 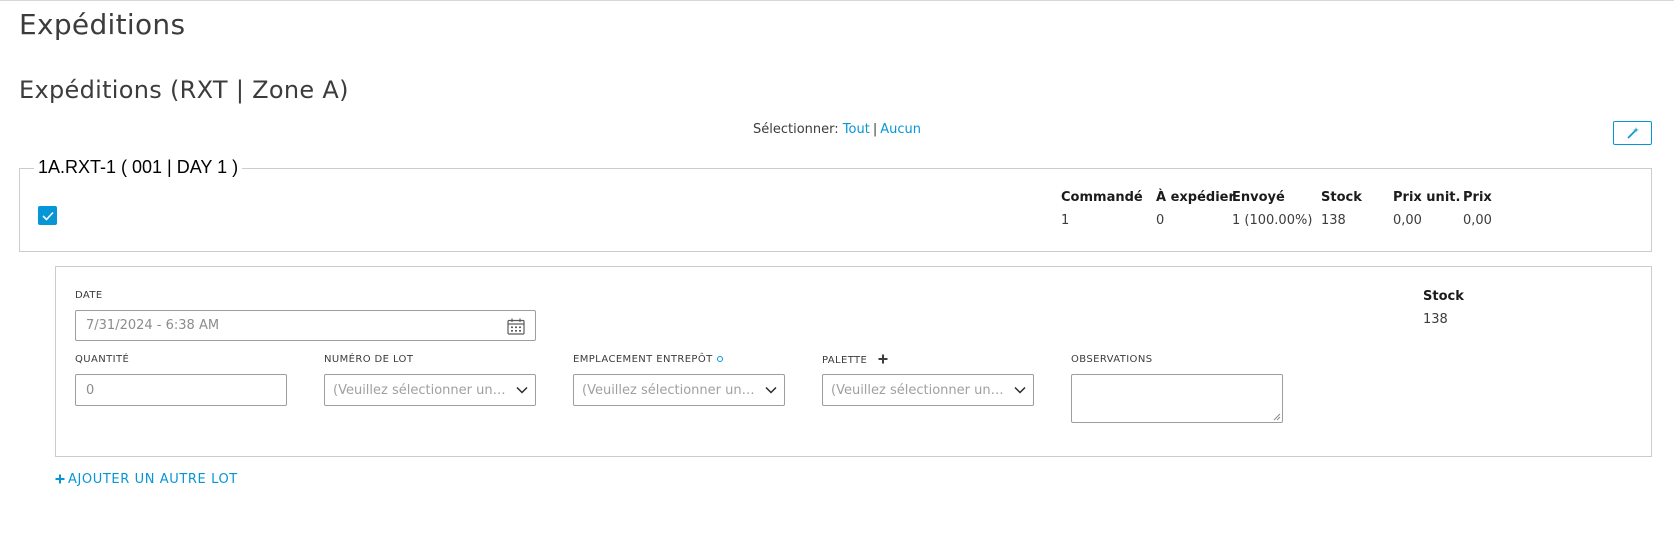 I want to click on section-title: Expéditions (RXT | Zone A), so click(x=184, y=90).